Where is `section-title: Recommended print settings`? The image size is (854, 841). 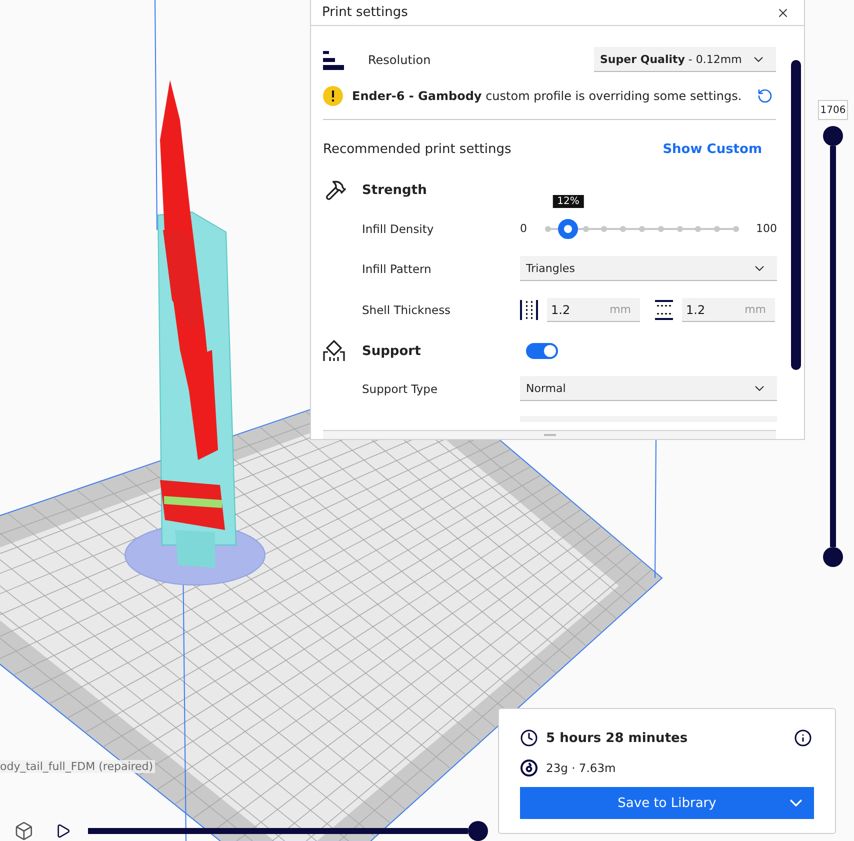
section-title: Recommended print settings is located at coordinates (417, 149).